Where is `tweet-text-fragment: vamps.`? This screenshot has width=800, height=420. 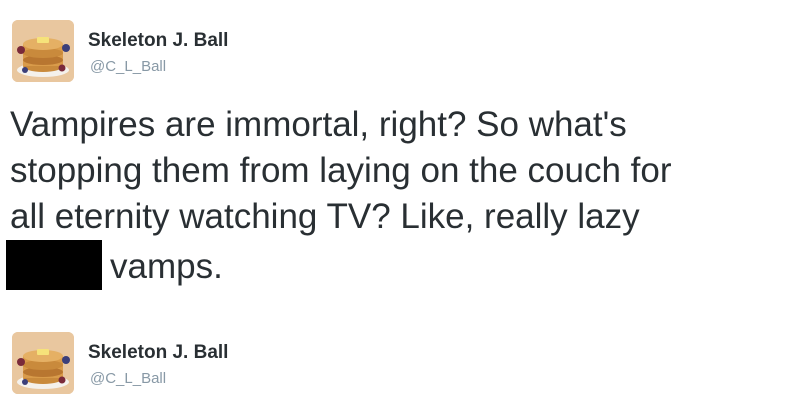
tweet-text-fragment: vamps. is located at coordinates (166, 266).